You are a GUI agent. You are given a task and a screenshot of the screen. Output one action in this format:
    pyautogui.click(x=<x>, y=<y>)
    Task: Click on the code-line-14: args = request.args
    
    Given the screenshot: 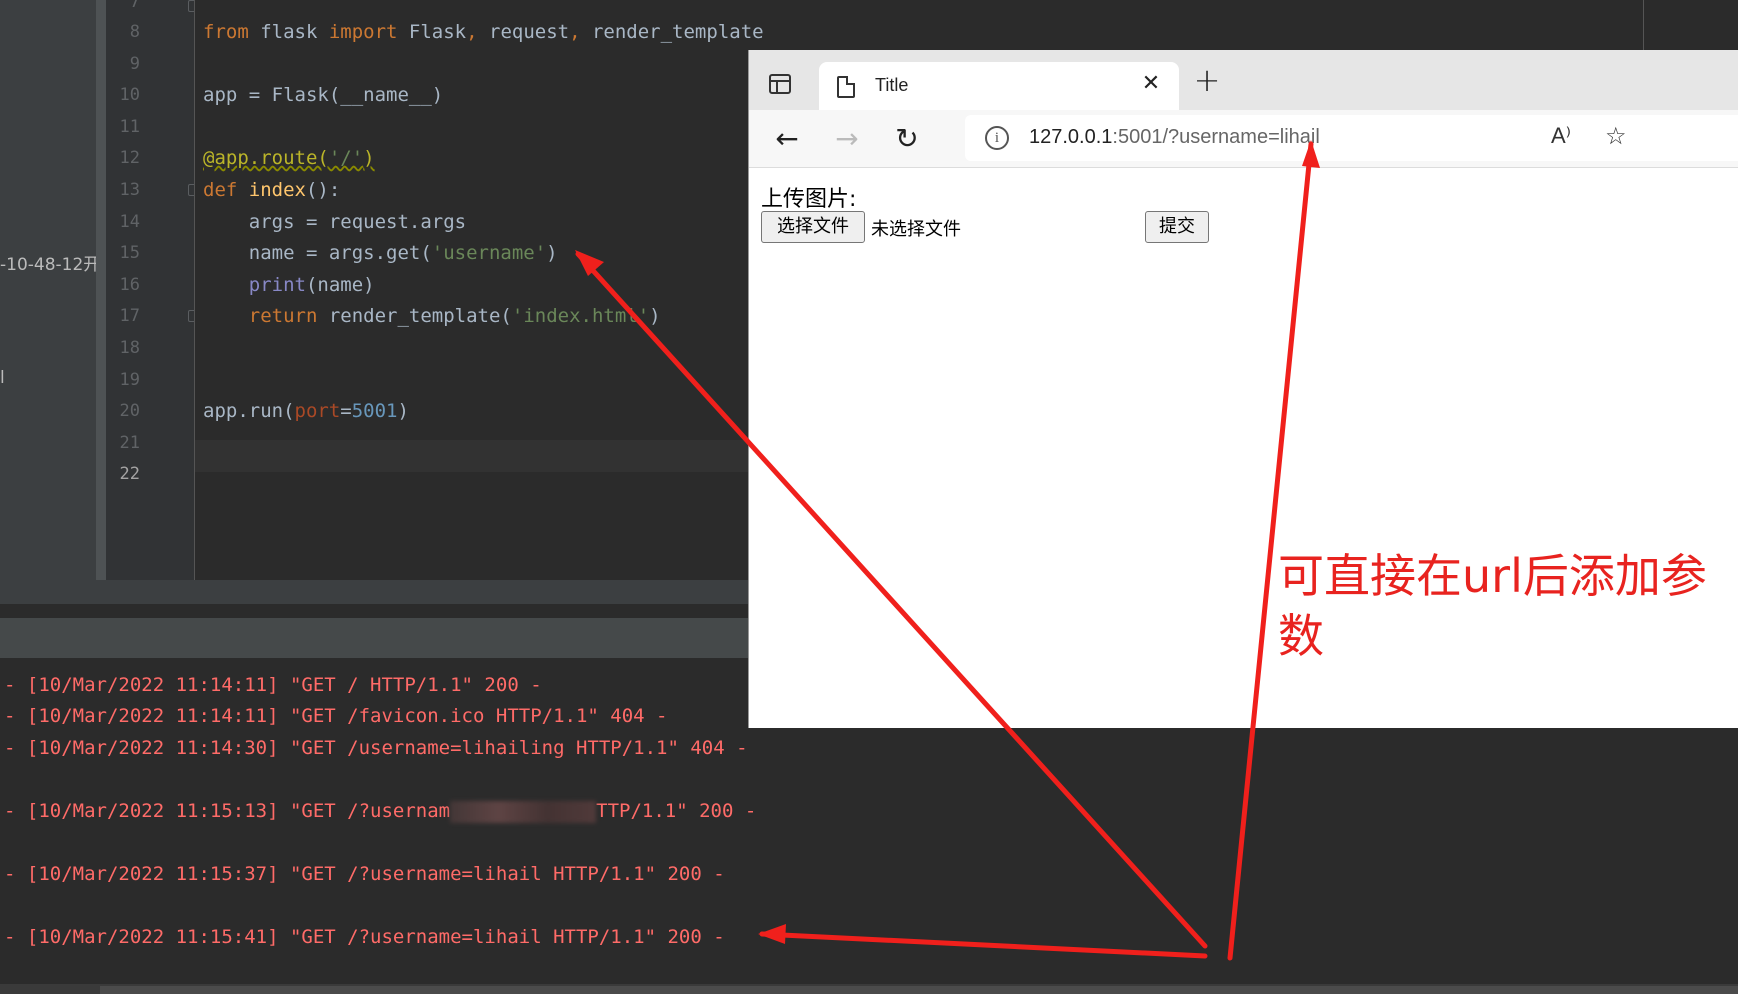 What is the action you would take?
    pyautogui.click(x=335, y=222)
    